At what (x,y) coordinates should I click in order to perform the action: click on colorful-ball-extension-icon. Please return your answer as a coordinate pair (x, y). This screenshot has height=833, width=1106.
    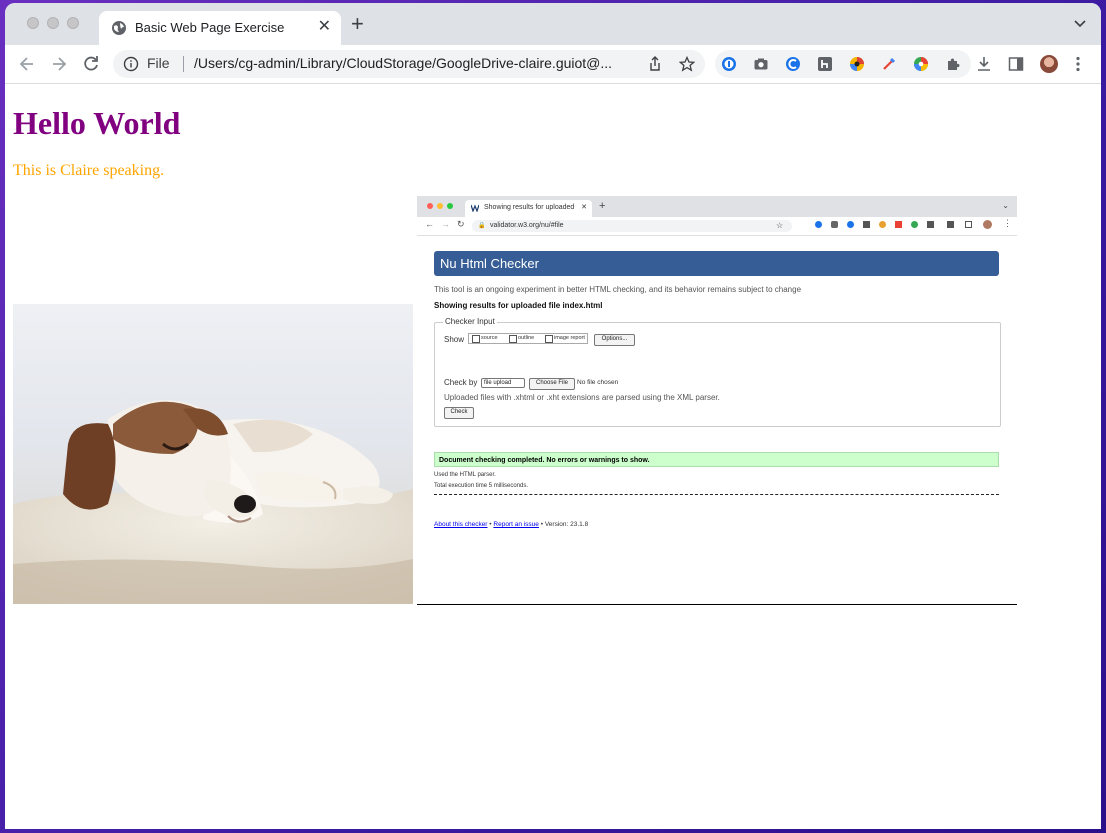
    Looking at the image, I should click on (857, 64).